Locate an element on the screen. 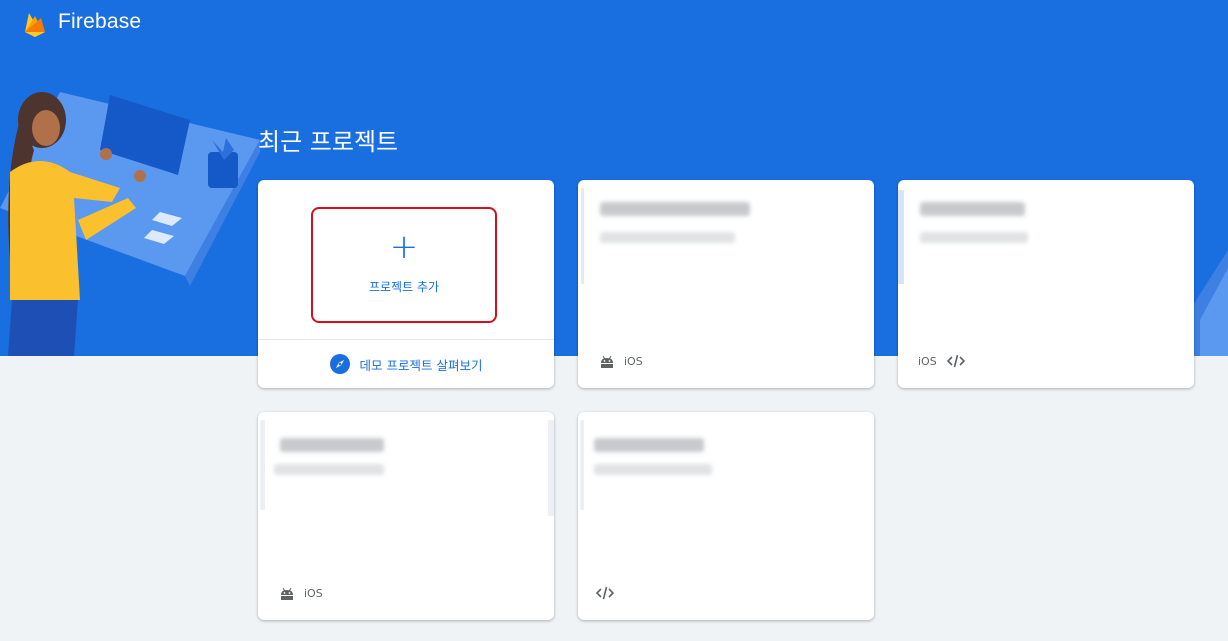 The height and width of the screenshot is (641, 1228). add-project-label: 프로젝트 추가 is located at coordinates (404, 287).